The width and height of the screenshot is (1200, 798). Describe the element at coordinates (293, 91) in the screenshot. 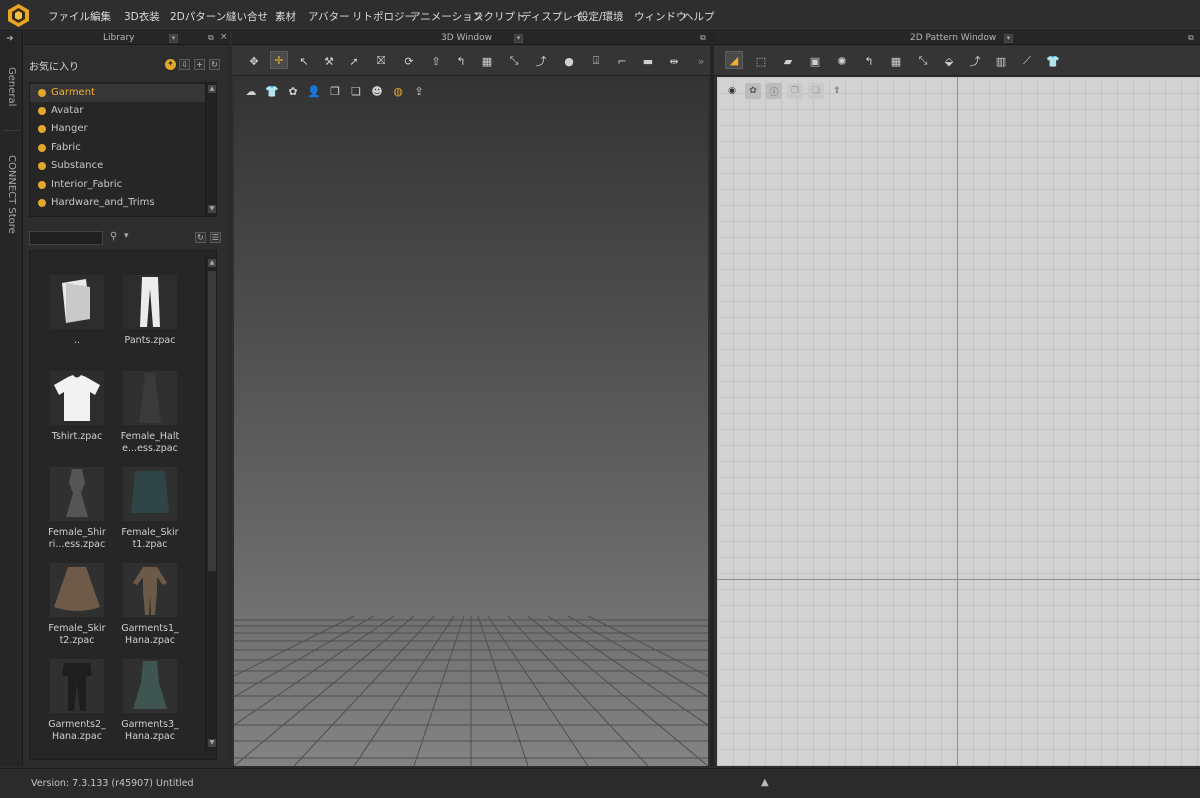

I see `texture-icon: ✿` at that location.